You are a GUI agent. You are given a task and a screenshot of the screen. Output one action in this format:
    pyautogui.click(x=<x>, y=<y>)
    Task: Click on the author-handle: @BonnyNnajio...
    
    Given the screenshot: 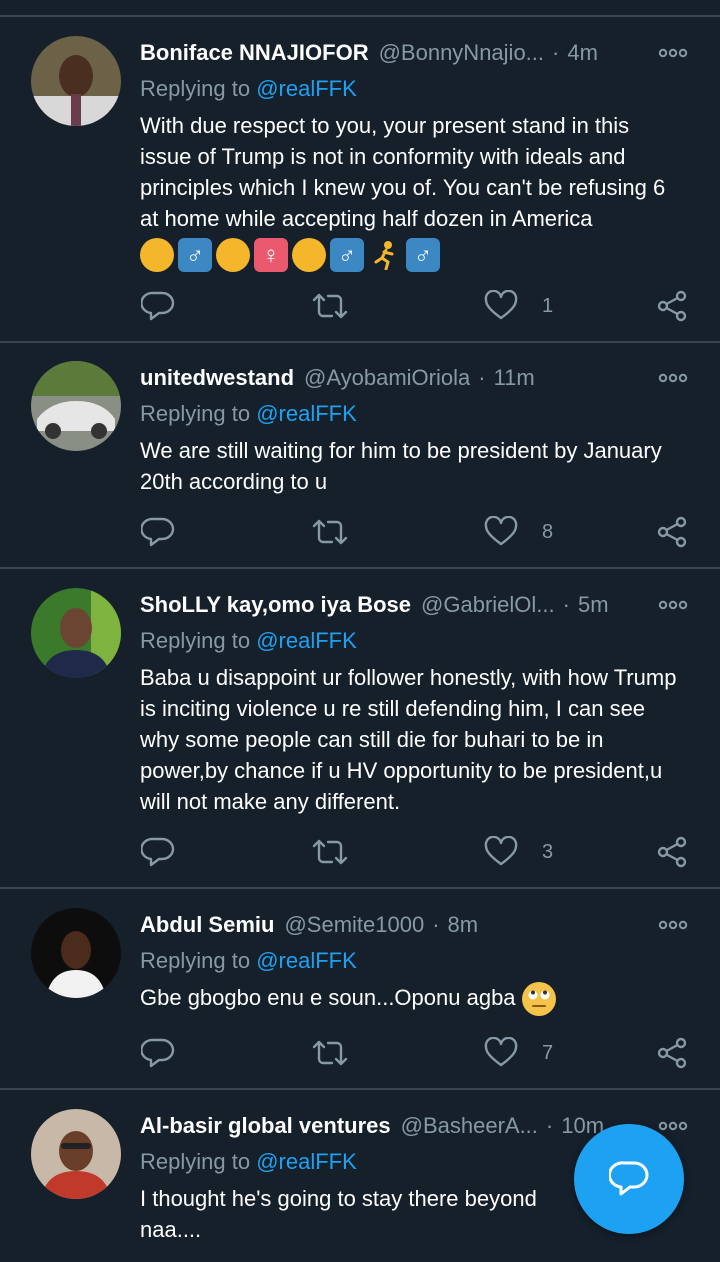 What is the action you would take?
    pyautogui.click(x=461, y=53)
    